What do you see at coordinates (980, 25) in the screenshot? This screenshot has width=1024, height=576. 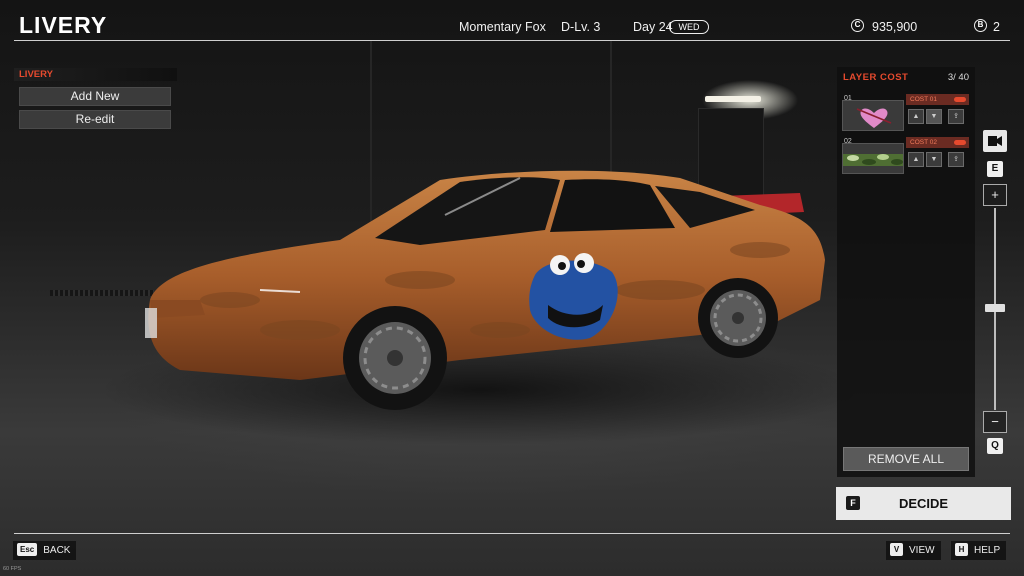 I see `points-icon: B` at bounding box center [980, 25].